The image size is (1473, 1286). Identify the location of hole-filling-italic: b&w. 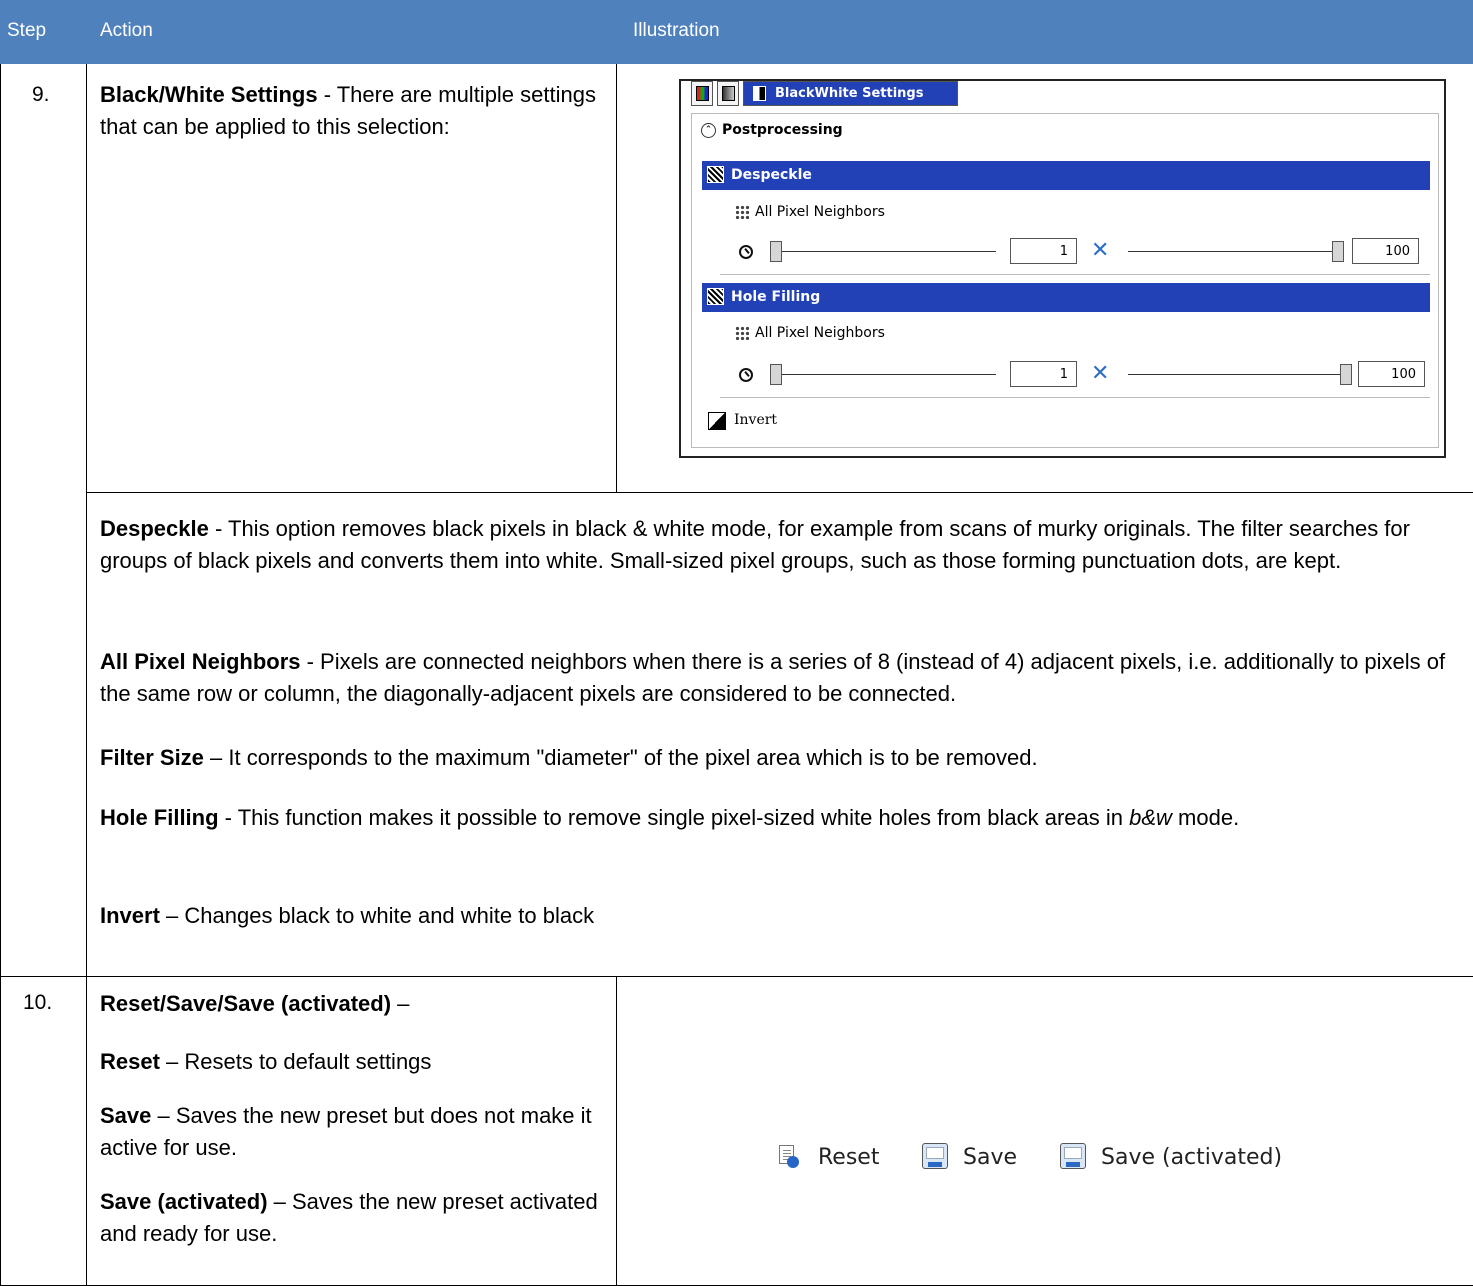
(1150, 817).